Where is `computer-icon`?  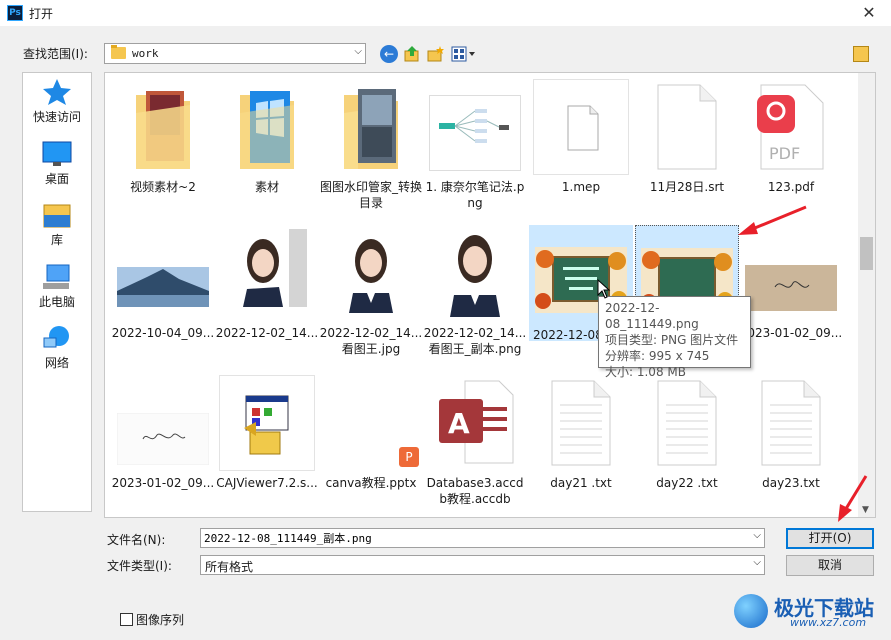 computer-icon is located at coordinates (56, 276).